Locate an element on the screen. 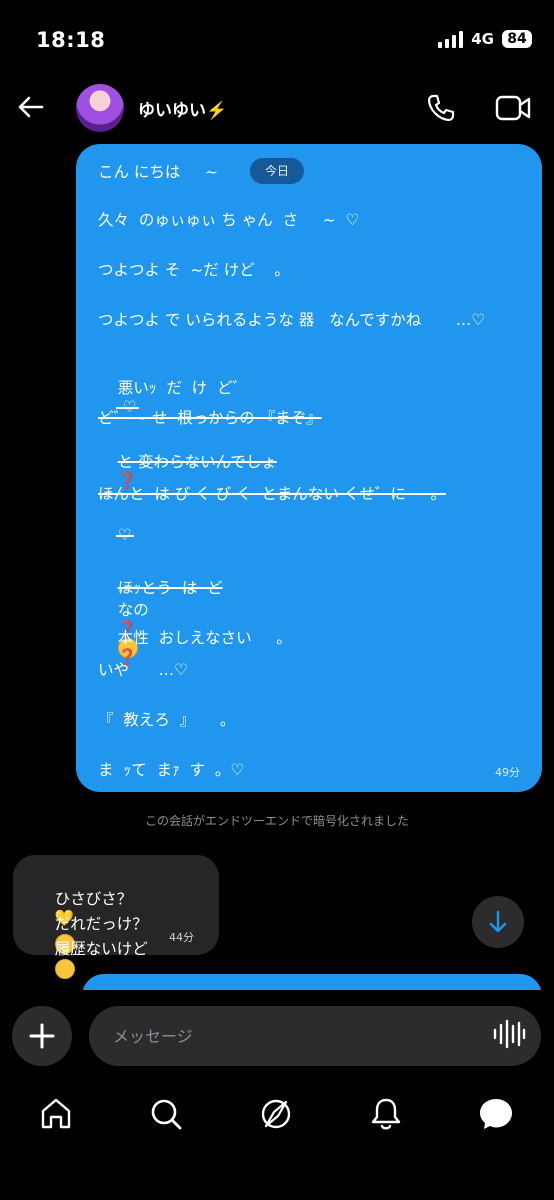 The width and height of the screenshot is (554, 1200). chat-bubble-icon is located at coordinates (496, 1114).